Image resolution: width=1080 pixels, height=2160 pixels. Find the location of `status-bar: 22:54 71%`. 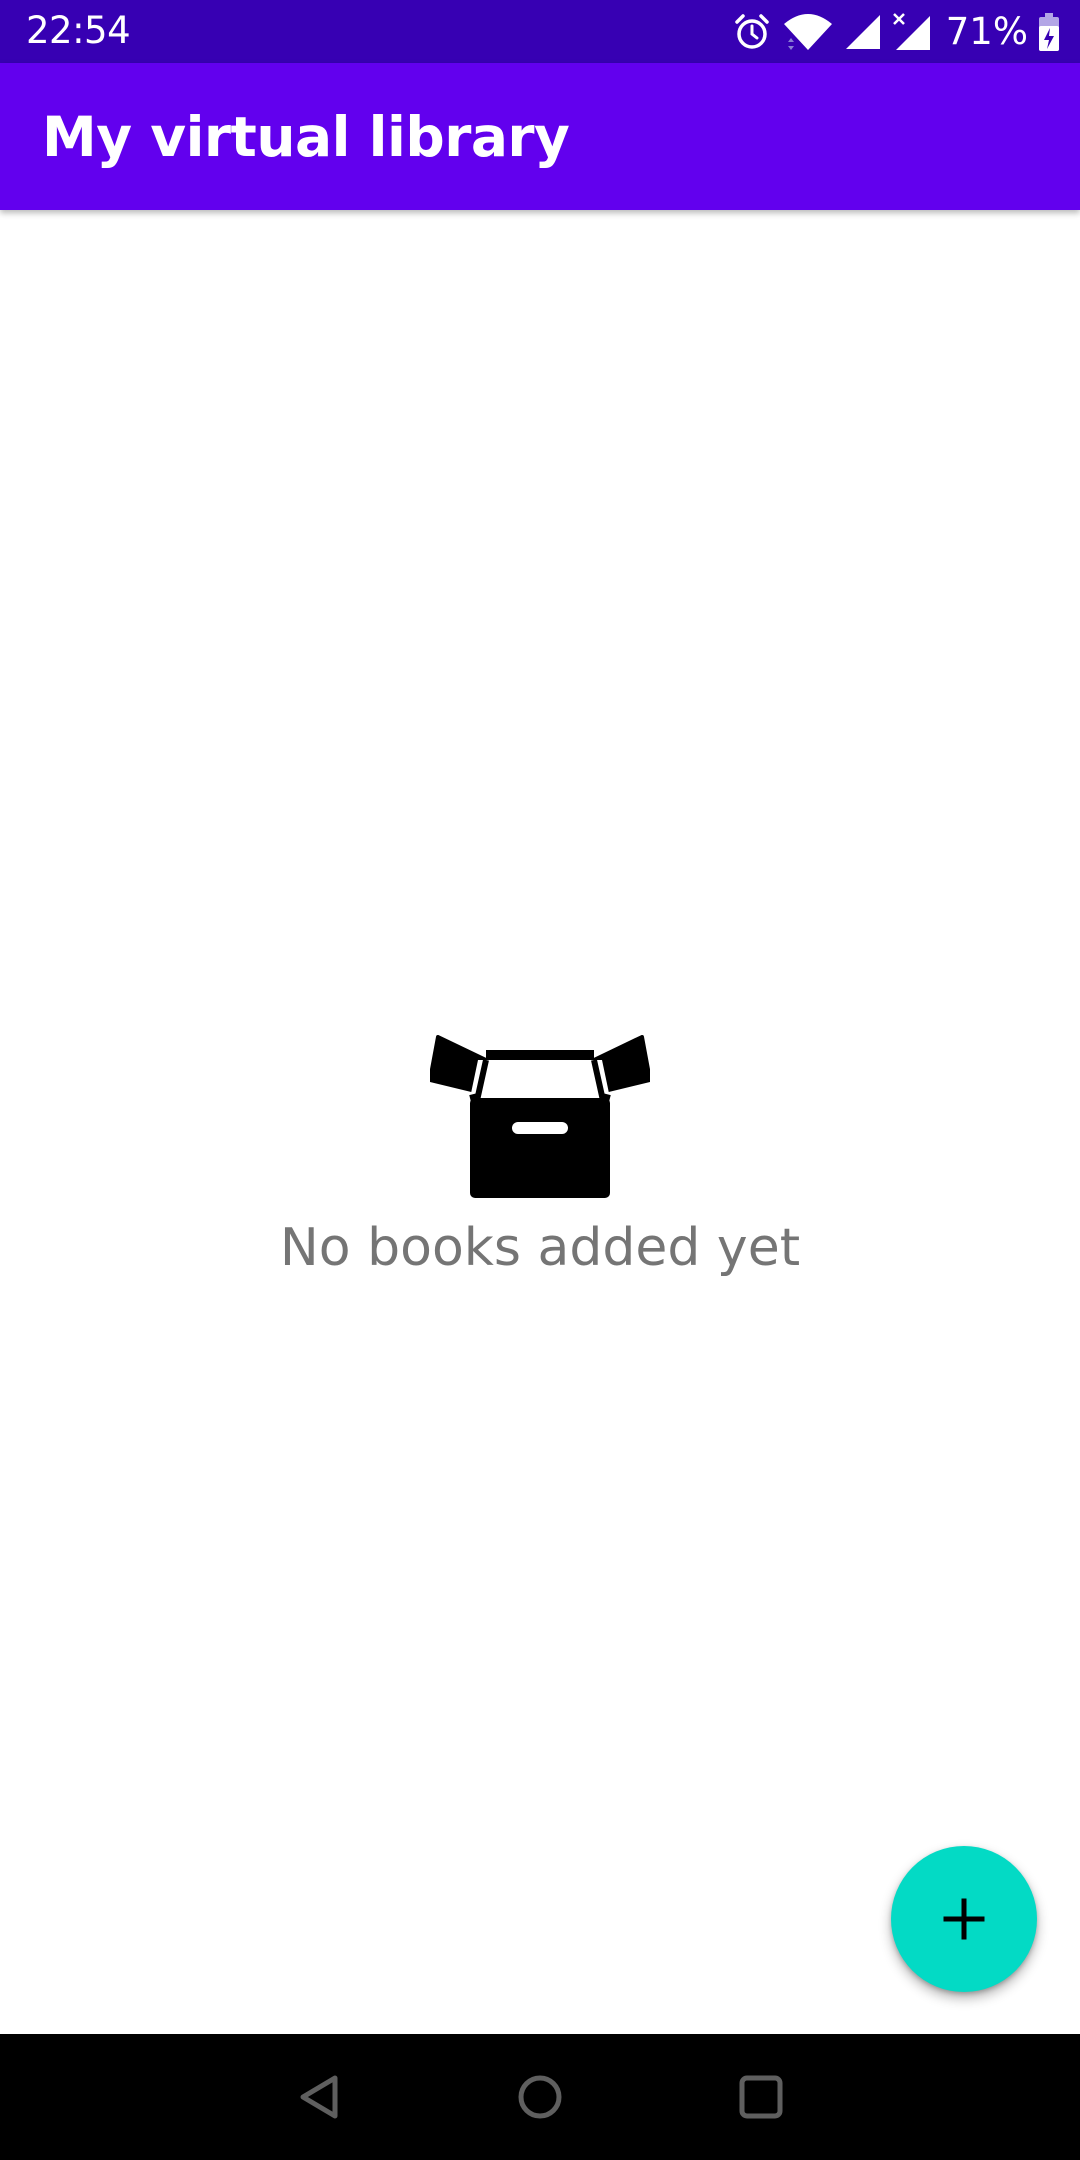

status-bar: 22:54 71% is located at coordinates (540, 31).